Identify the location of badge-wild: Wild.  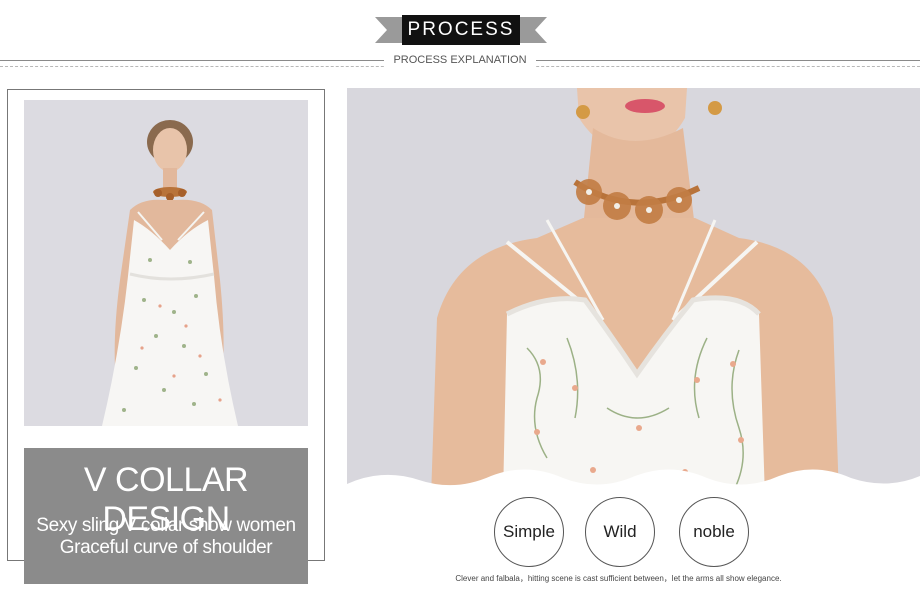
(620, 532).